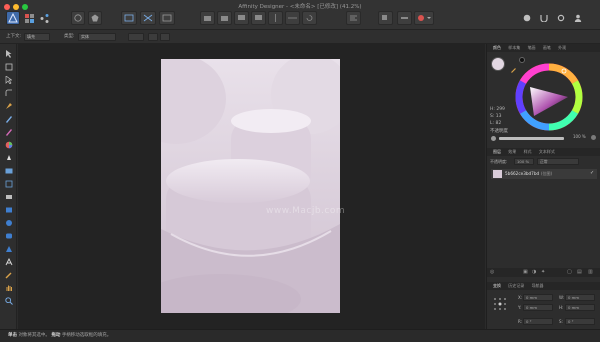 This screenshot has height=342, width=600. I want to click on view-tool, so click(8, 287).